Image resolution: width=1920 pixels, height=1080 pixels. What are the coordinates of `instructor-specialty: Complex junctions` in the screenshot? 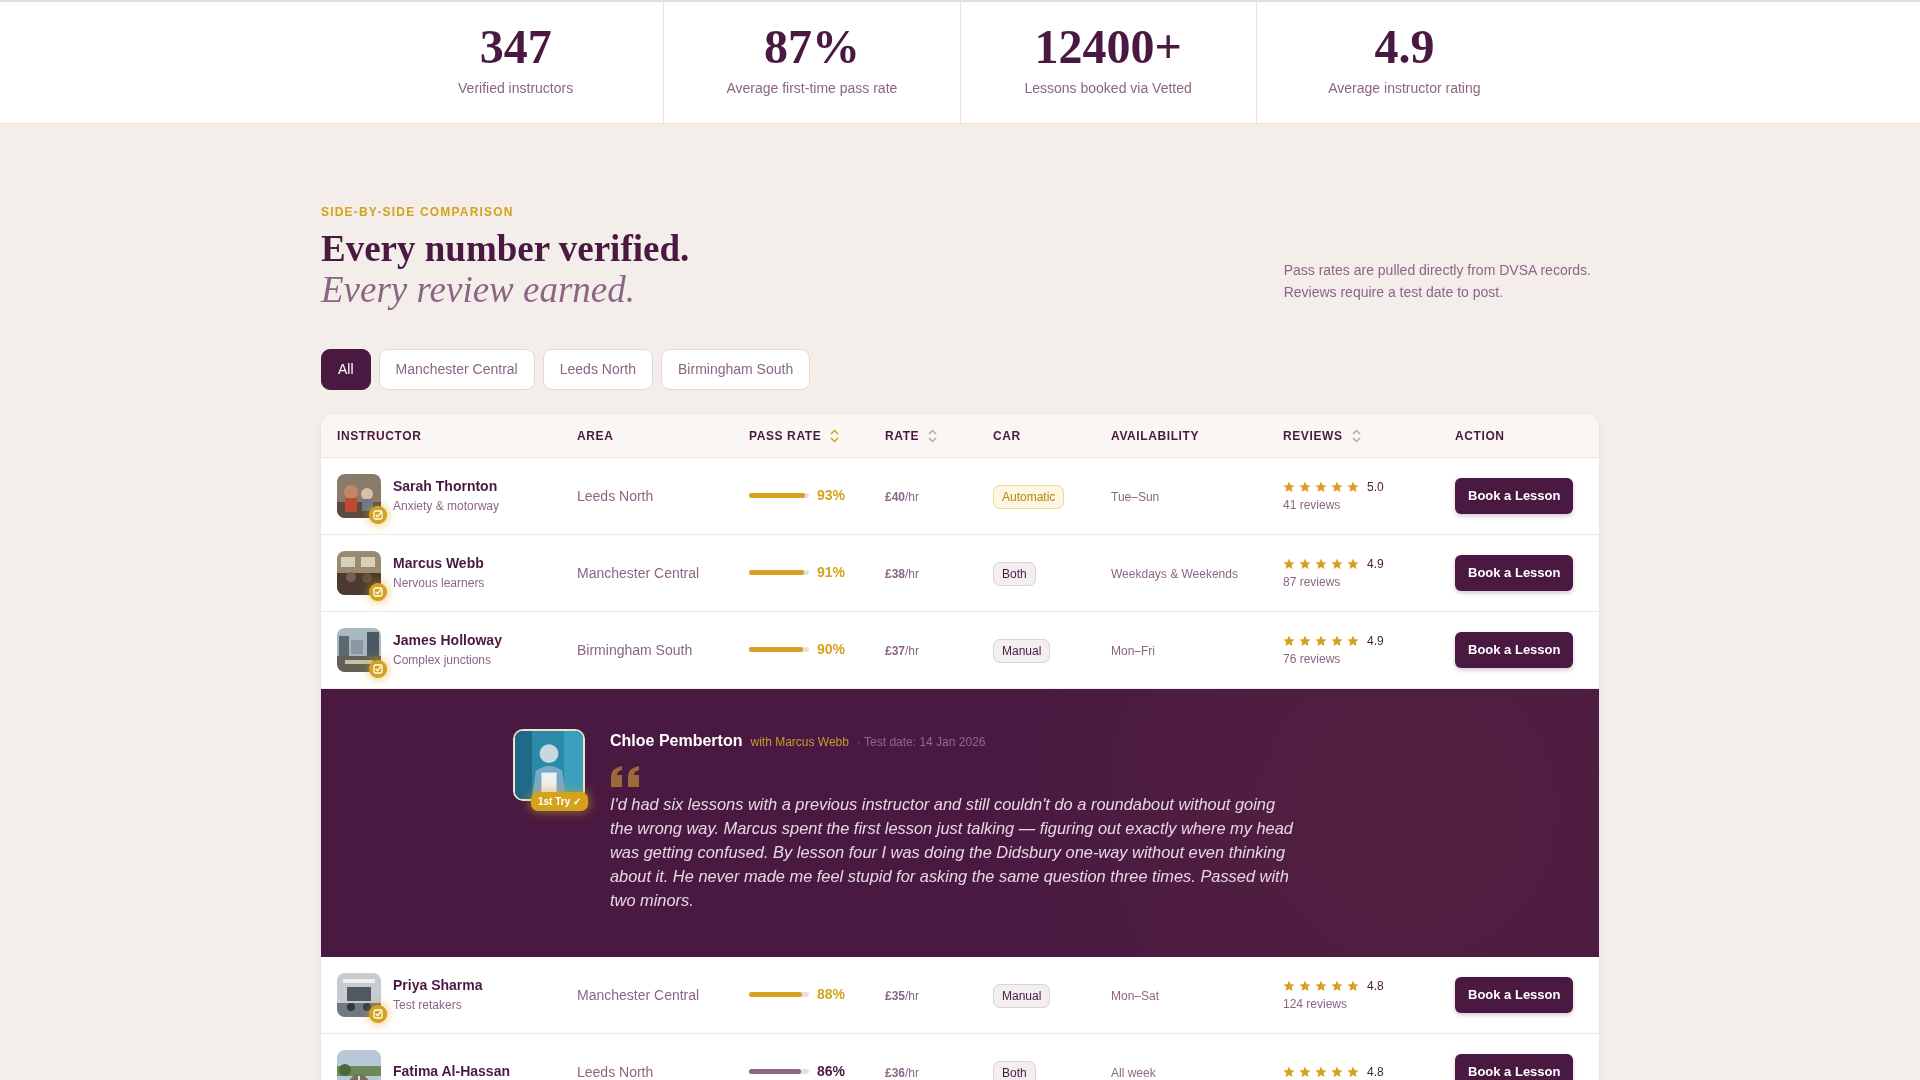 It's located at (443, 661).